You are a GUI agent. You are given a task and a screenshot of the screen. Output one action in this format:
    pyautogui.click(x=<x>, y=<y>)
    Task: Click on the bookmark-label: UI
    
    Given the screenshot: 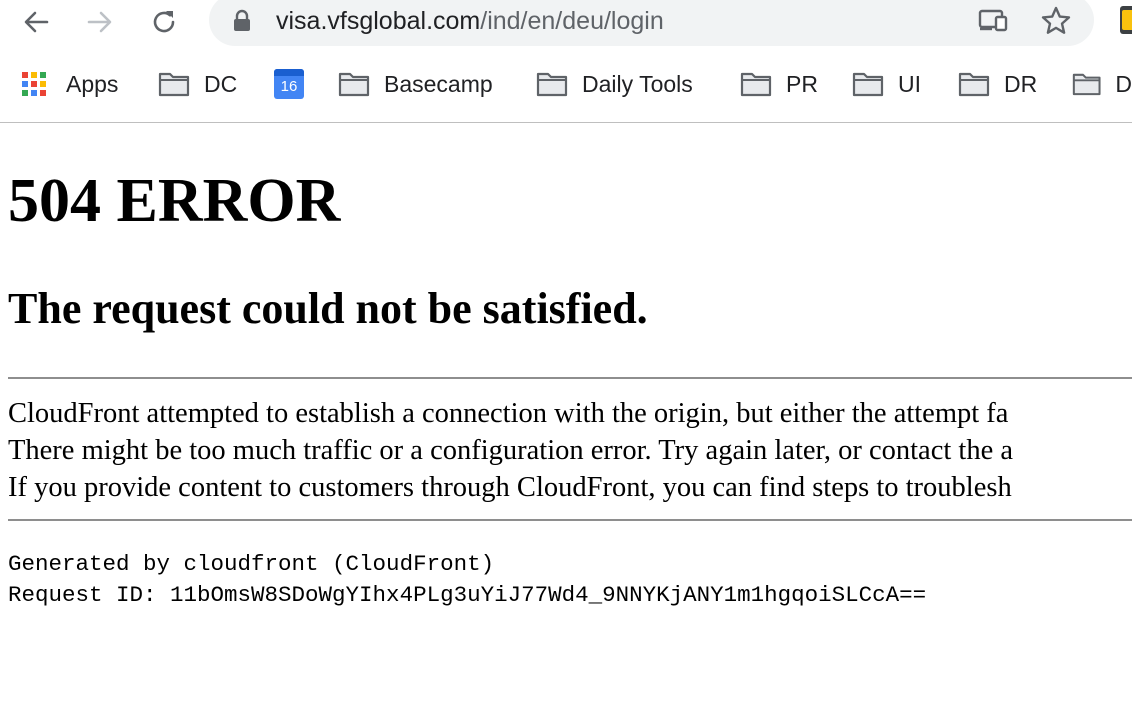 What is the action you would take?
    pyautogui.click(x=909, y=83)
    